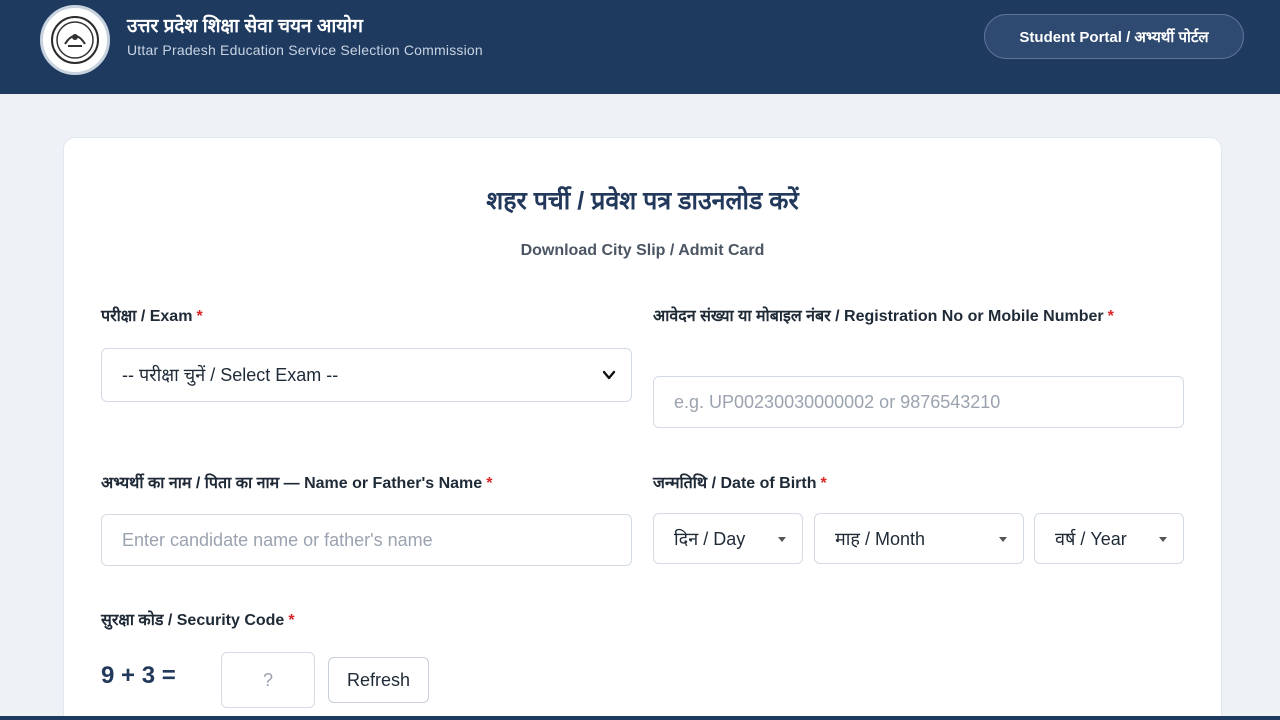 The width and height of the screenshot is (1280, 720). What do you see at coordinates (609, 375) in the screenshot?
I see `chevron-down-icon` at bounding box center [609, 375].